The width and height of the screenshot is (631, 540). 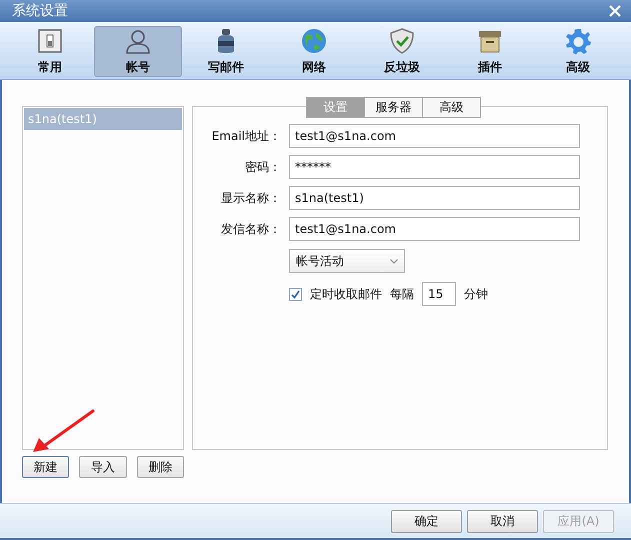 I want to click on input-field: s1na(test1), so click(x=434, y=198).